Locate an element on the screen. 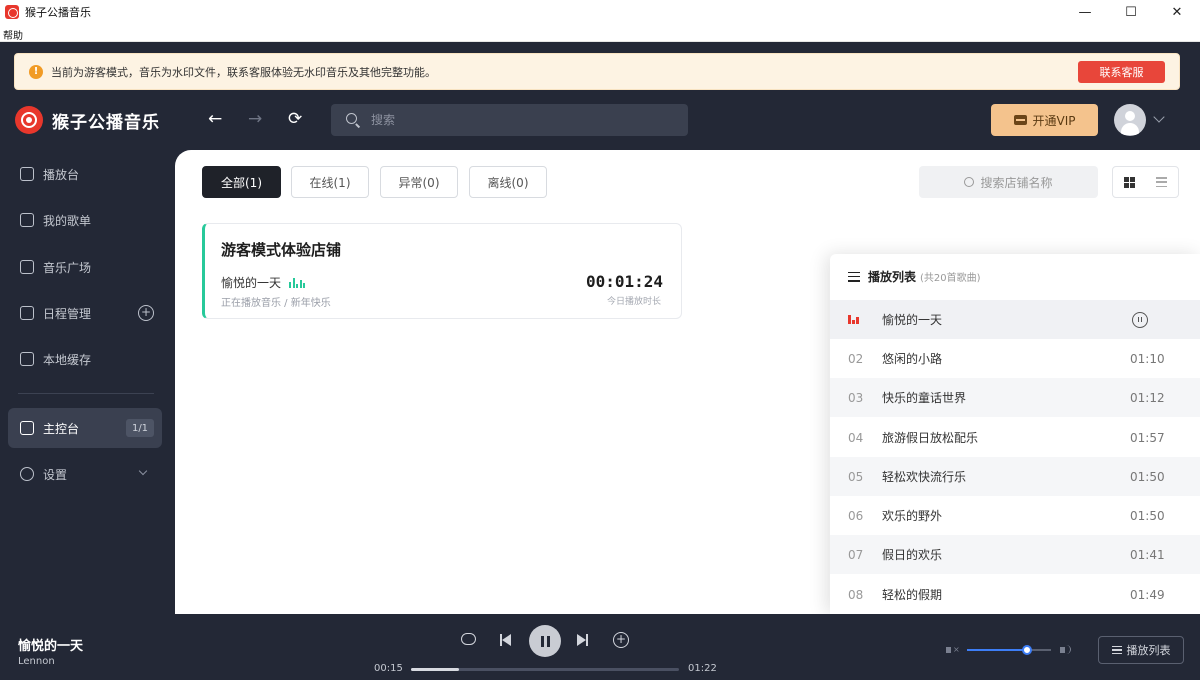 The height and width of the screenshot is (680, 1200). tab-online: 在线(1) is located at coordinates (330, 182).